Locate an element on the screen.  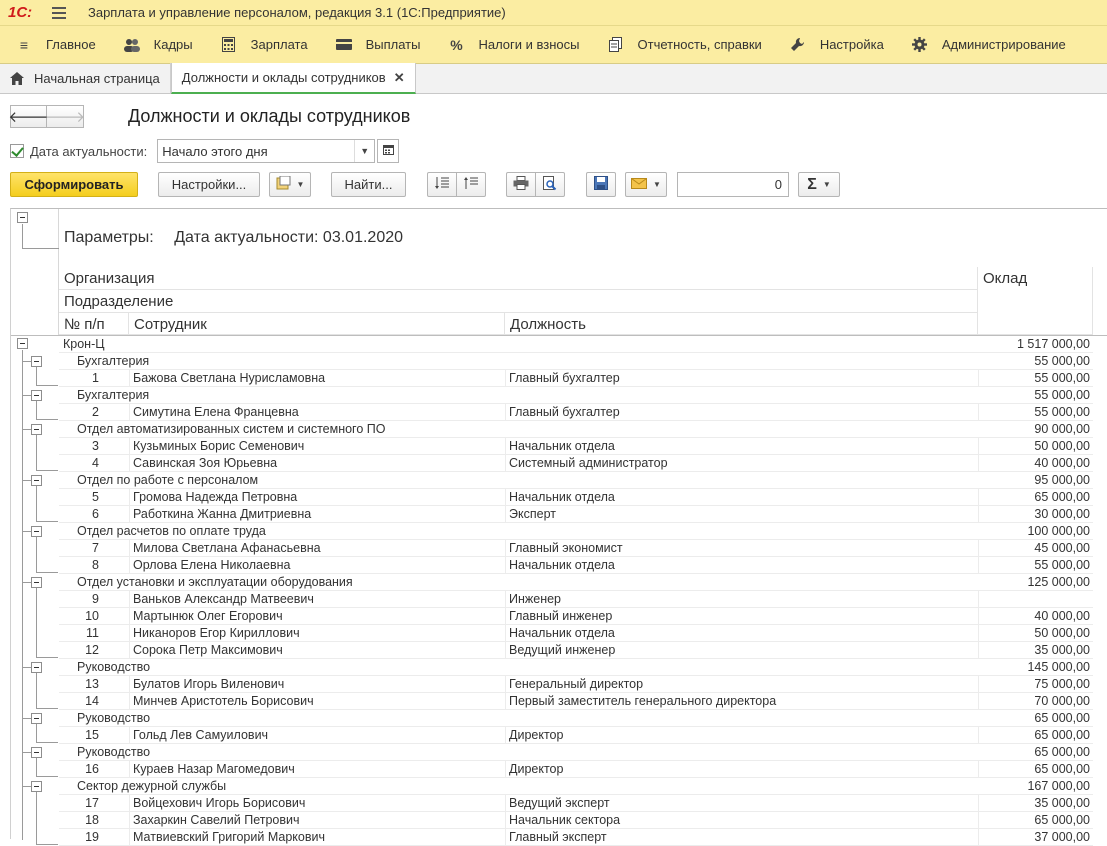
generate-button: Сформировать is located at coordinates (74, 184).